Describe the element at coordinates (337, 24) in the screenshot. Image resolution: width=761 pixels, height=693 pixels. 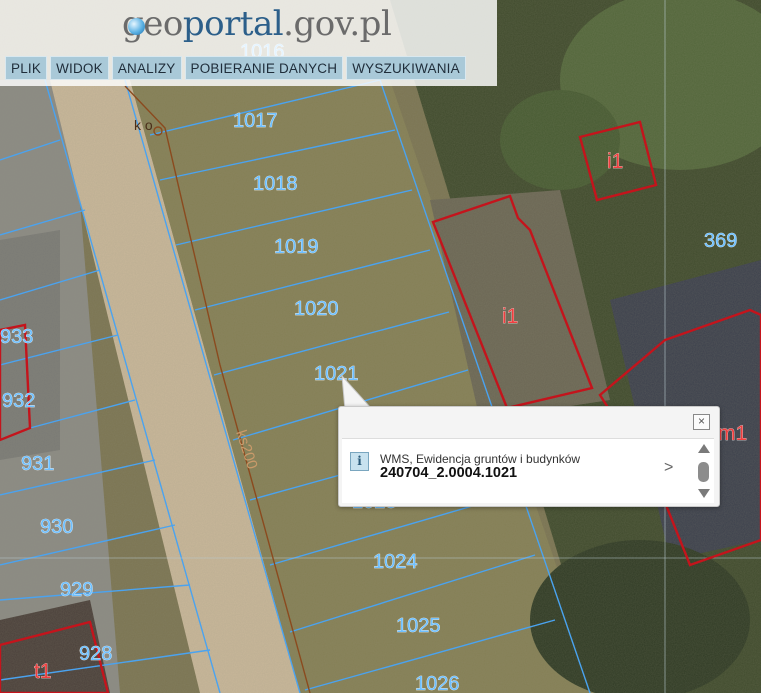
I see `logo-suffix: .gov.pl` at that location.